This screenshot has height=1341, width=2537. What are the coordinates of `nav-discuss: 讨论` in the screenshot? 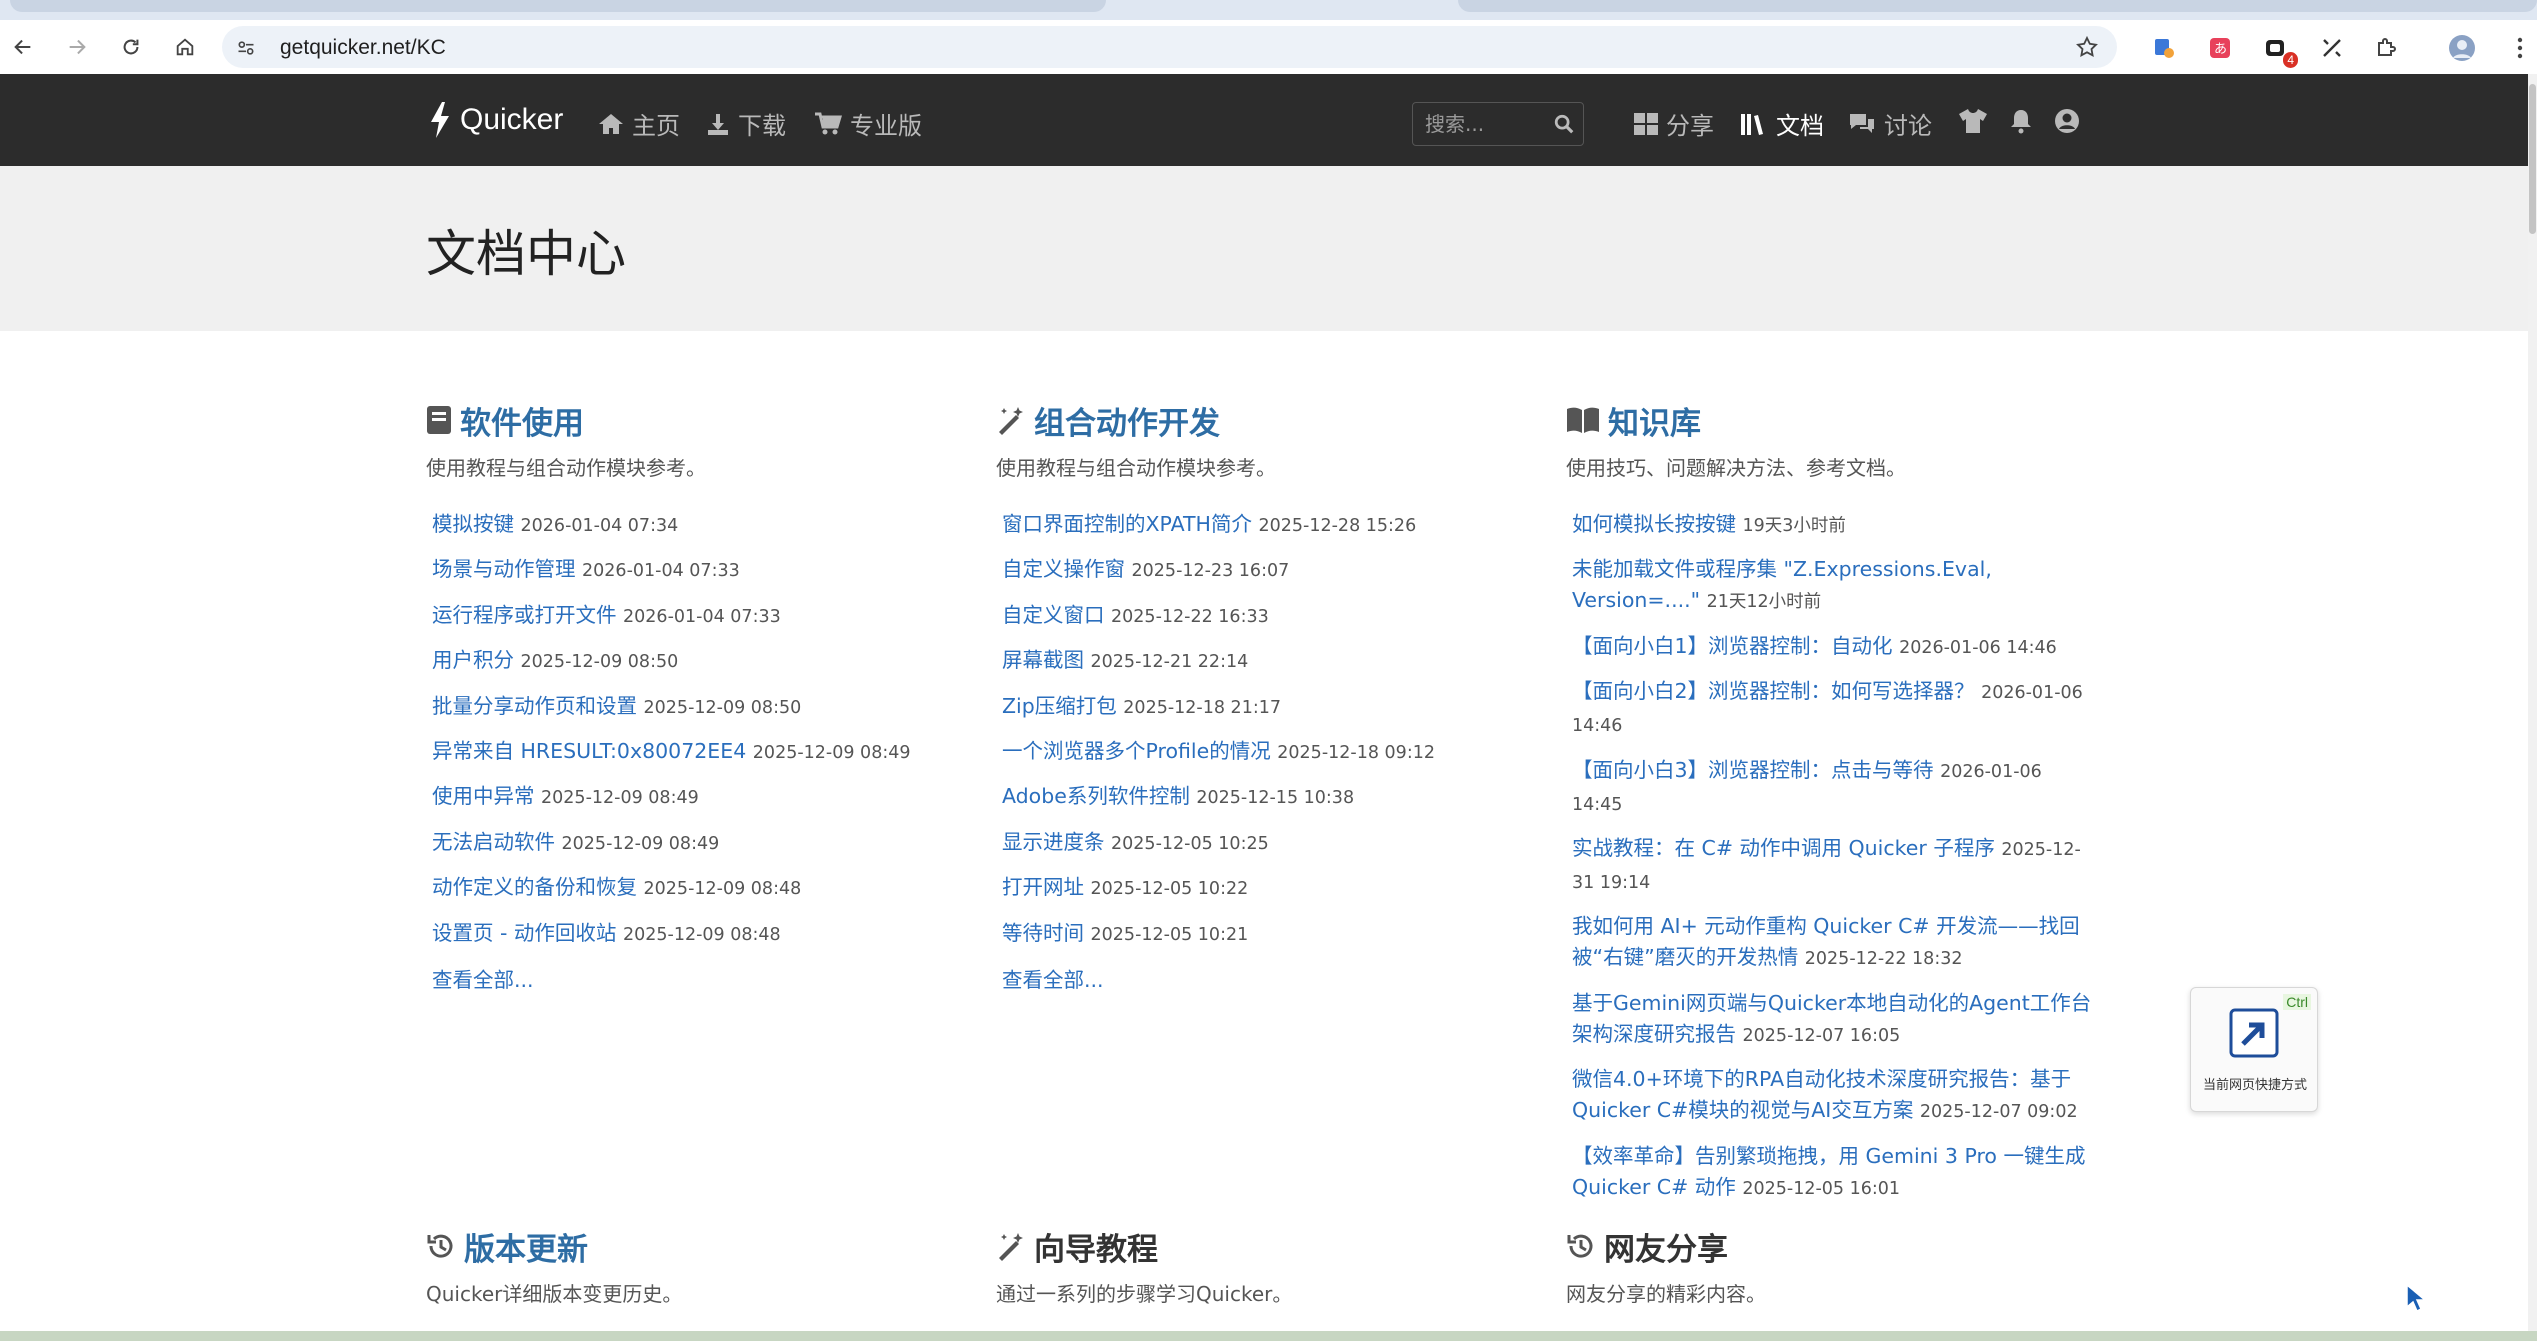 It's located at (1890, 123).